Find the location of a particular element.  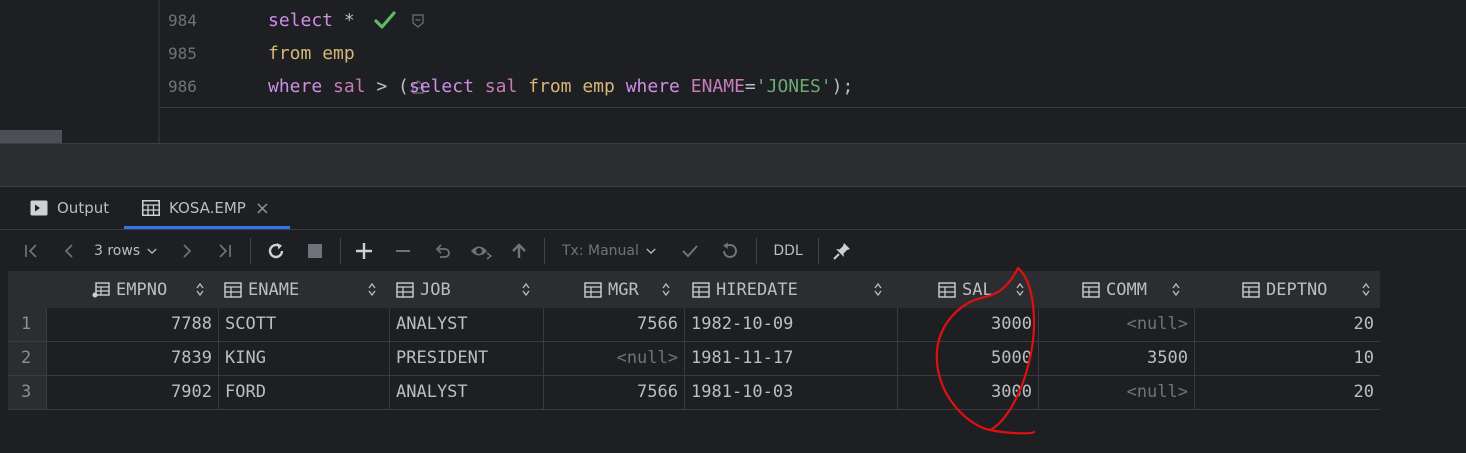

close-tab-icon: × is located at coordinates (262, 208).